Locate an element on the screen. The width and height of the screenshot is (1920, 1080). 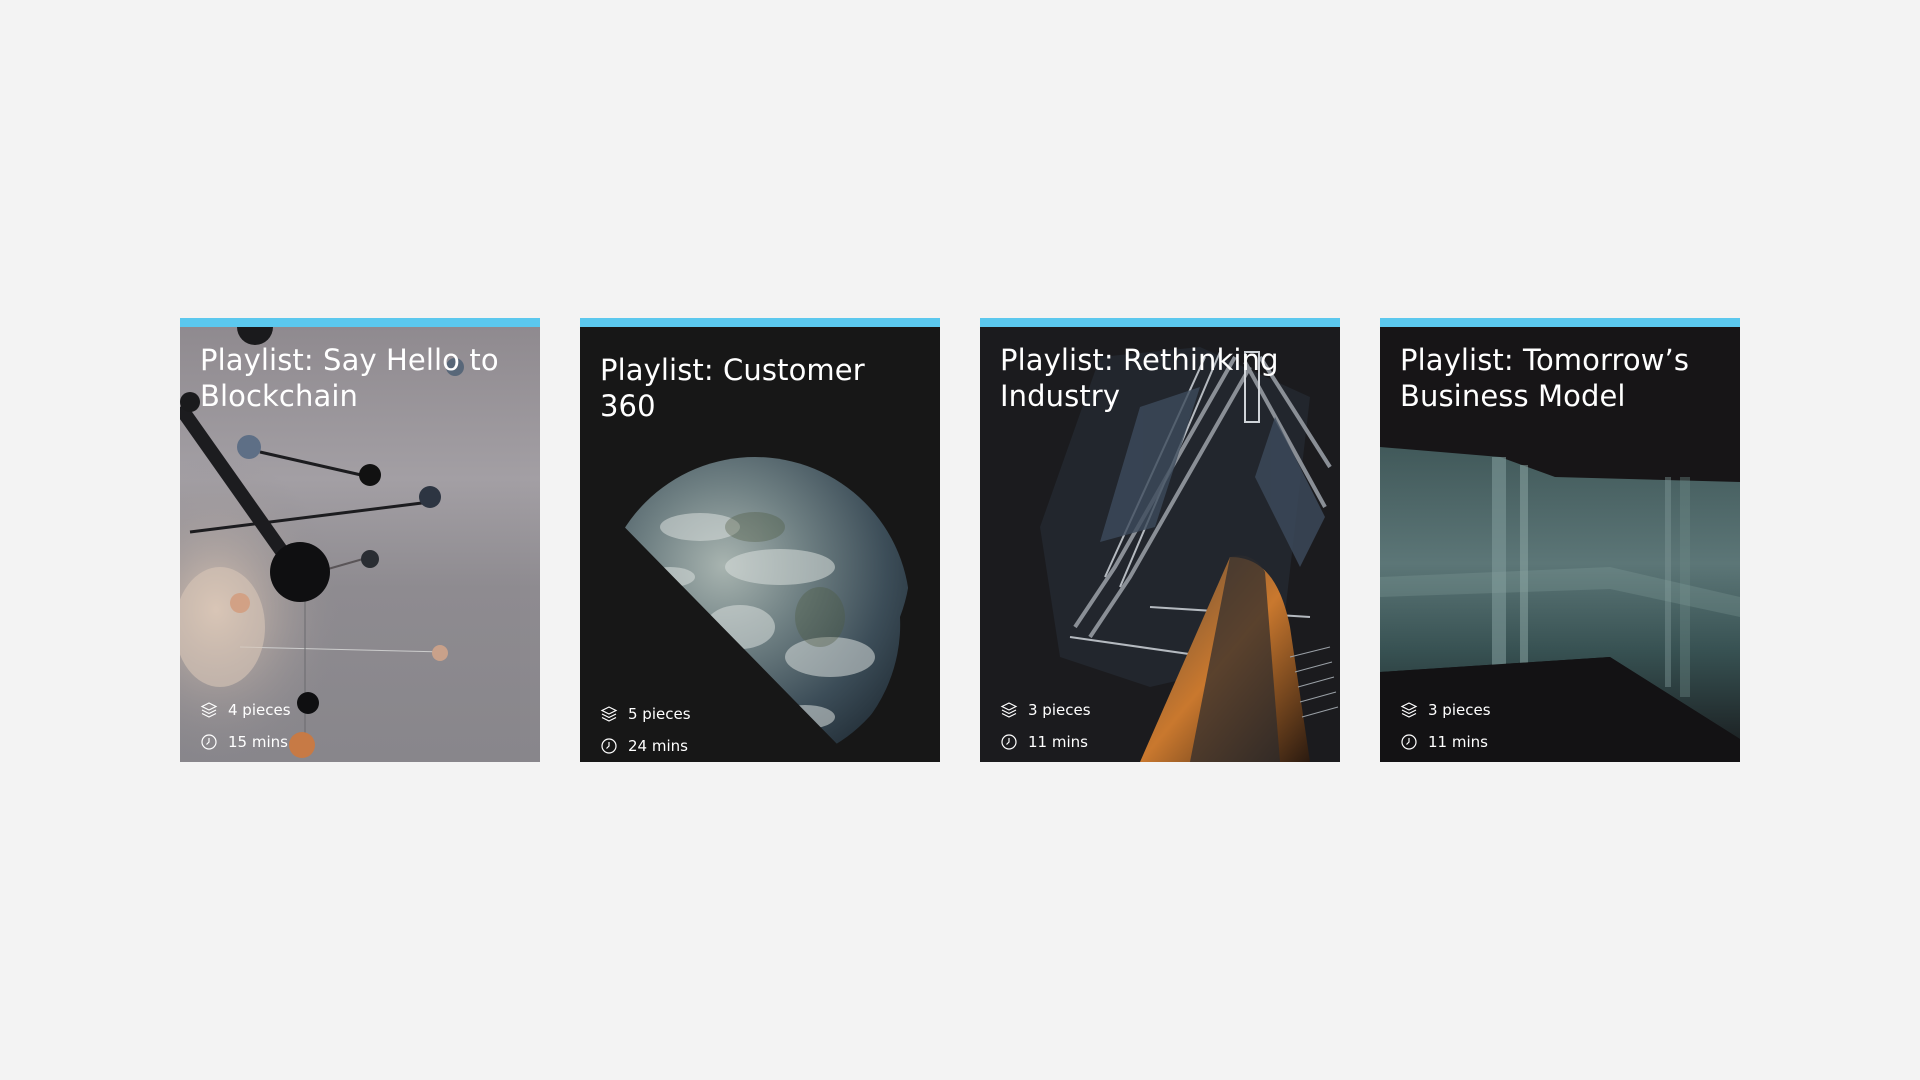
card-title: Playlist: Tomorrow’s Business Model is located at coordinates (1545, 378).